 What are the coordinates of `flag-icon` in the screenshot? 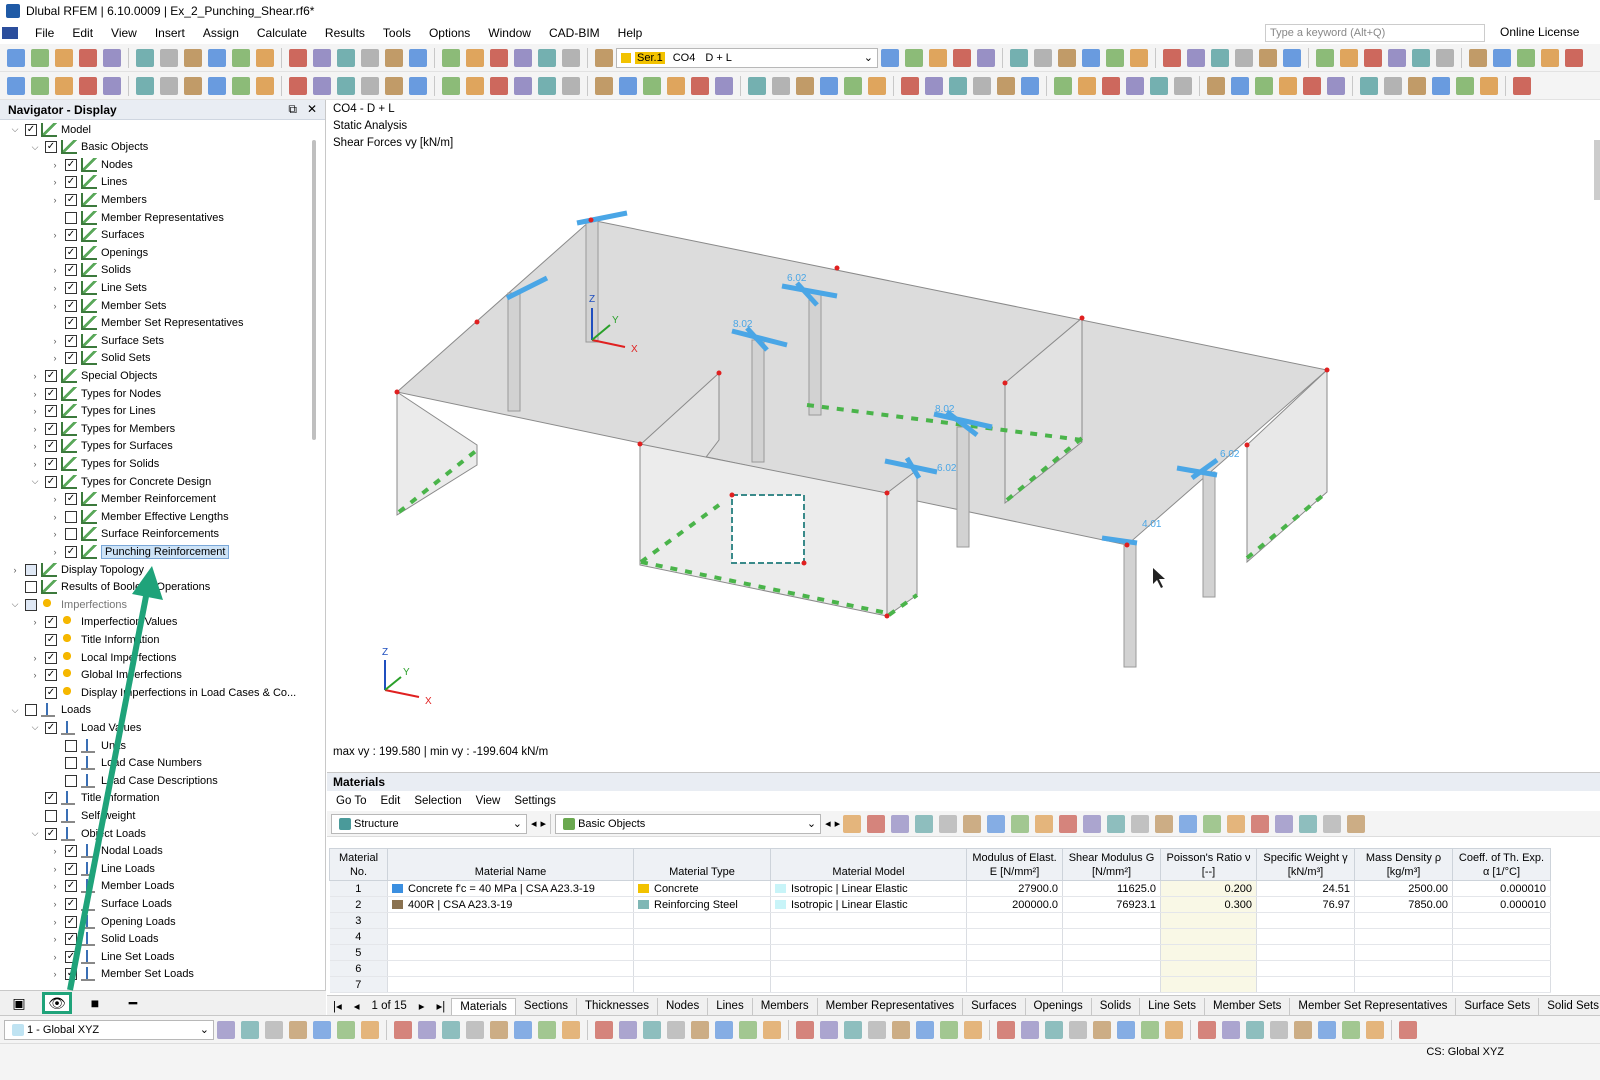 It's located at (10, 33).